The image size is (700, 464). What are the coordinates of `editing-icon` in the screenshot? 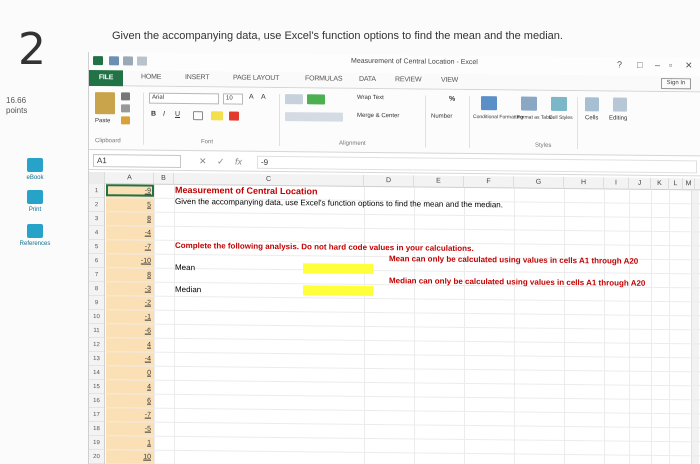 It's located at (620, 104).